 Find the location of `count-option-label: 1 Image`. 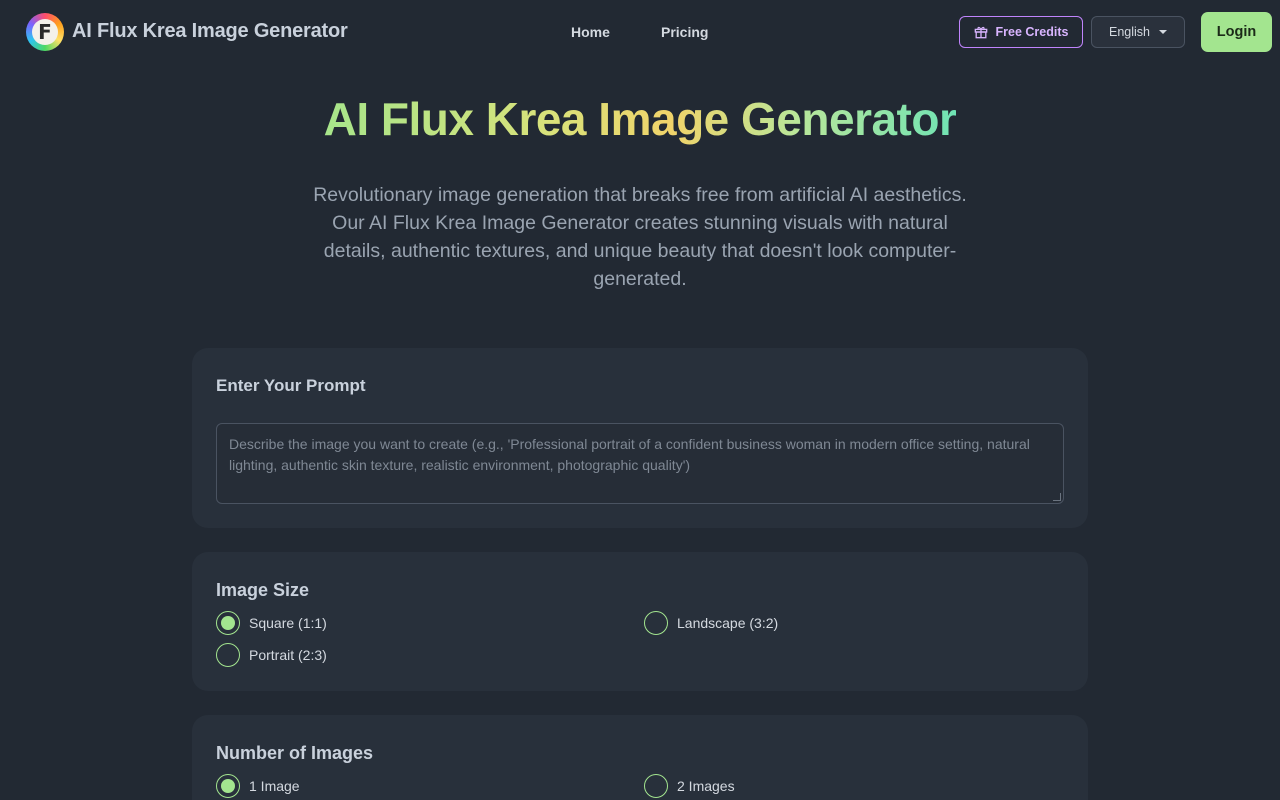

count-option-label: 1 Image is located at coordinates (274, 786).